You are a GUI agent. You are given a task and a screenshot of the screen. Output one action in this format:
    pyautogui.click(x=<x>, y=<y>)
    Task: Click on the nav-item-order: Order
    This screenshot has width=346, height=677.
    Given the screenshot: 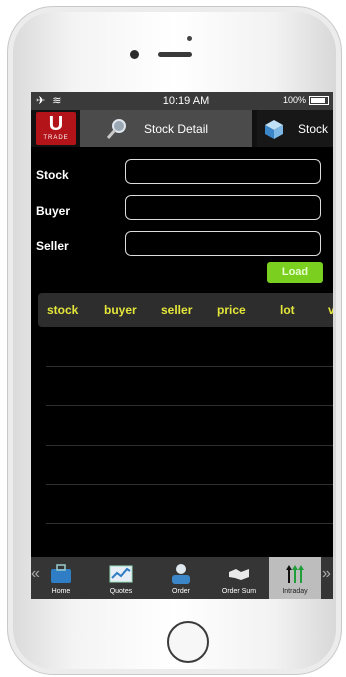 What is the action you would take?
    pyautogui.click(x=181, y=578)
    